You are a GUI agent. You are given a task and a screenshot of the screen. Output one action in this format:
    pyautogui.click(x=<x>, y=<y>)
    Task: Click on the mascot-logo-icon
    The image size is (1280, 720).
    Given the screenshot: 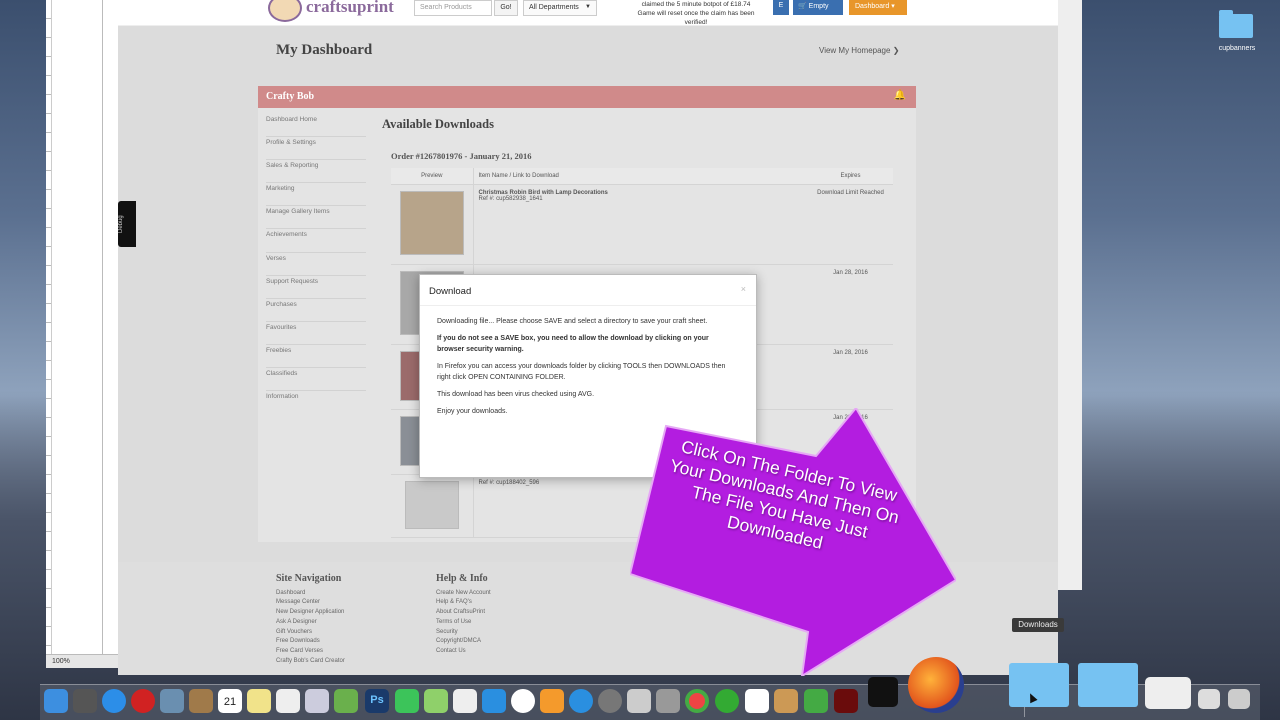 What is the action you would take?
    pyautogui.click(x=285, y=11)
    